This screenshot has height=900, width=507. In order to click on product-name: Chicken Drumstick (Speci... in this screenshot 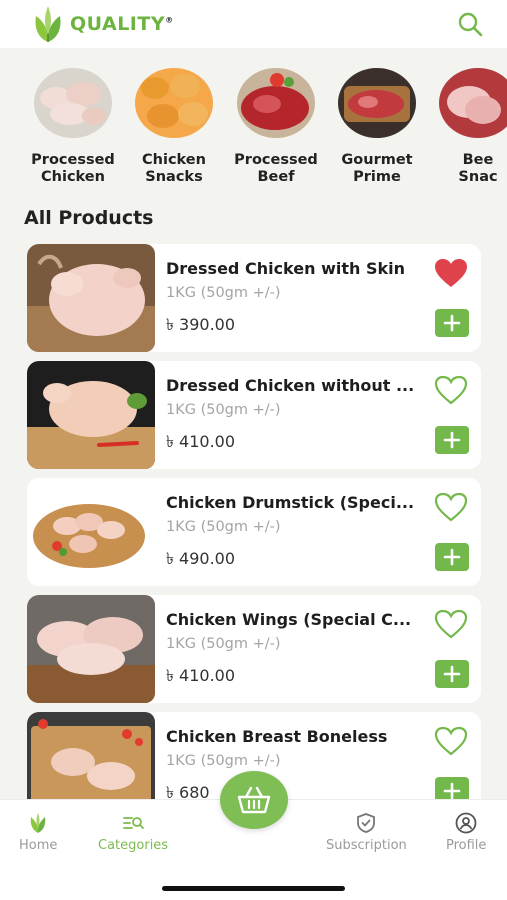, I will do `click(290, 502)`.